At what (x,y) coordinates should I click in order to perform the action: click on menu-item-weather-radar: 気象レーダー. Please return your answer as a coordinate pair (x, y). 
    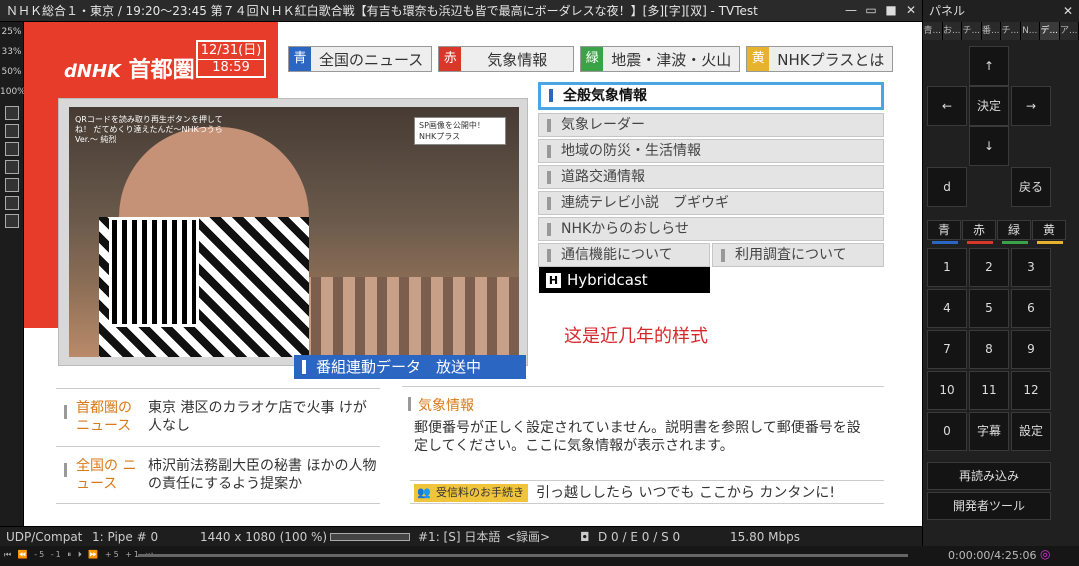
    Looking at the image, I should click on (711, 125).